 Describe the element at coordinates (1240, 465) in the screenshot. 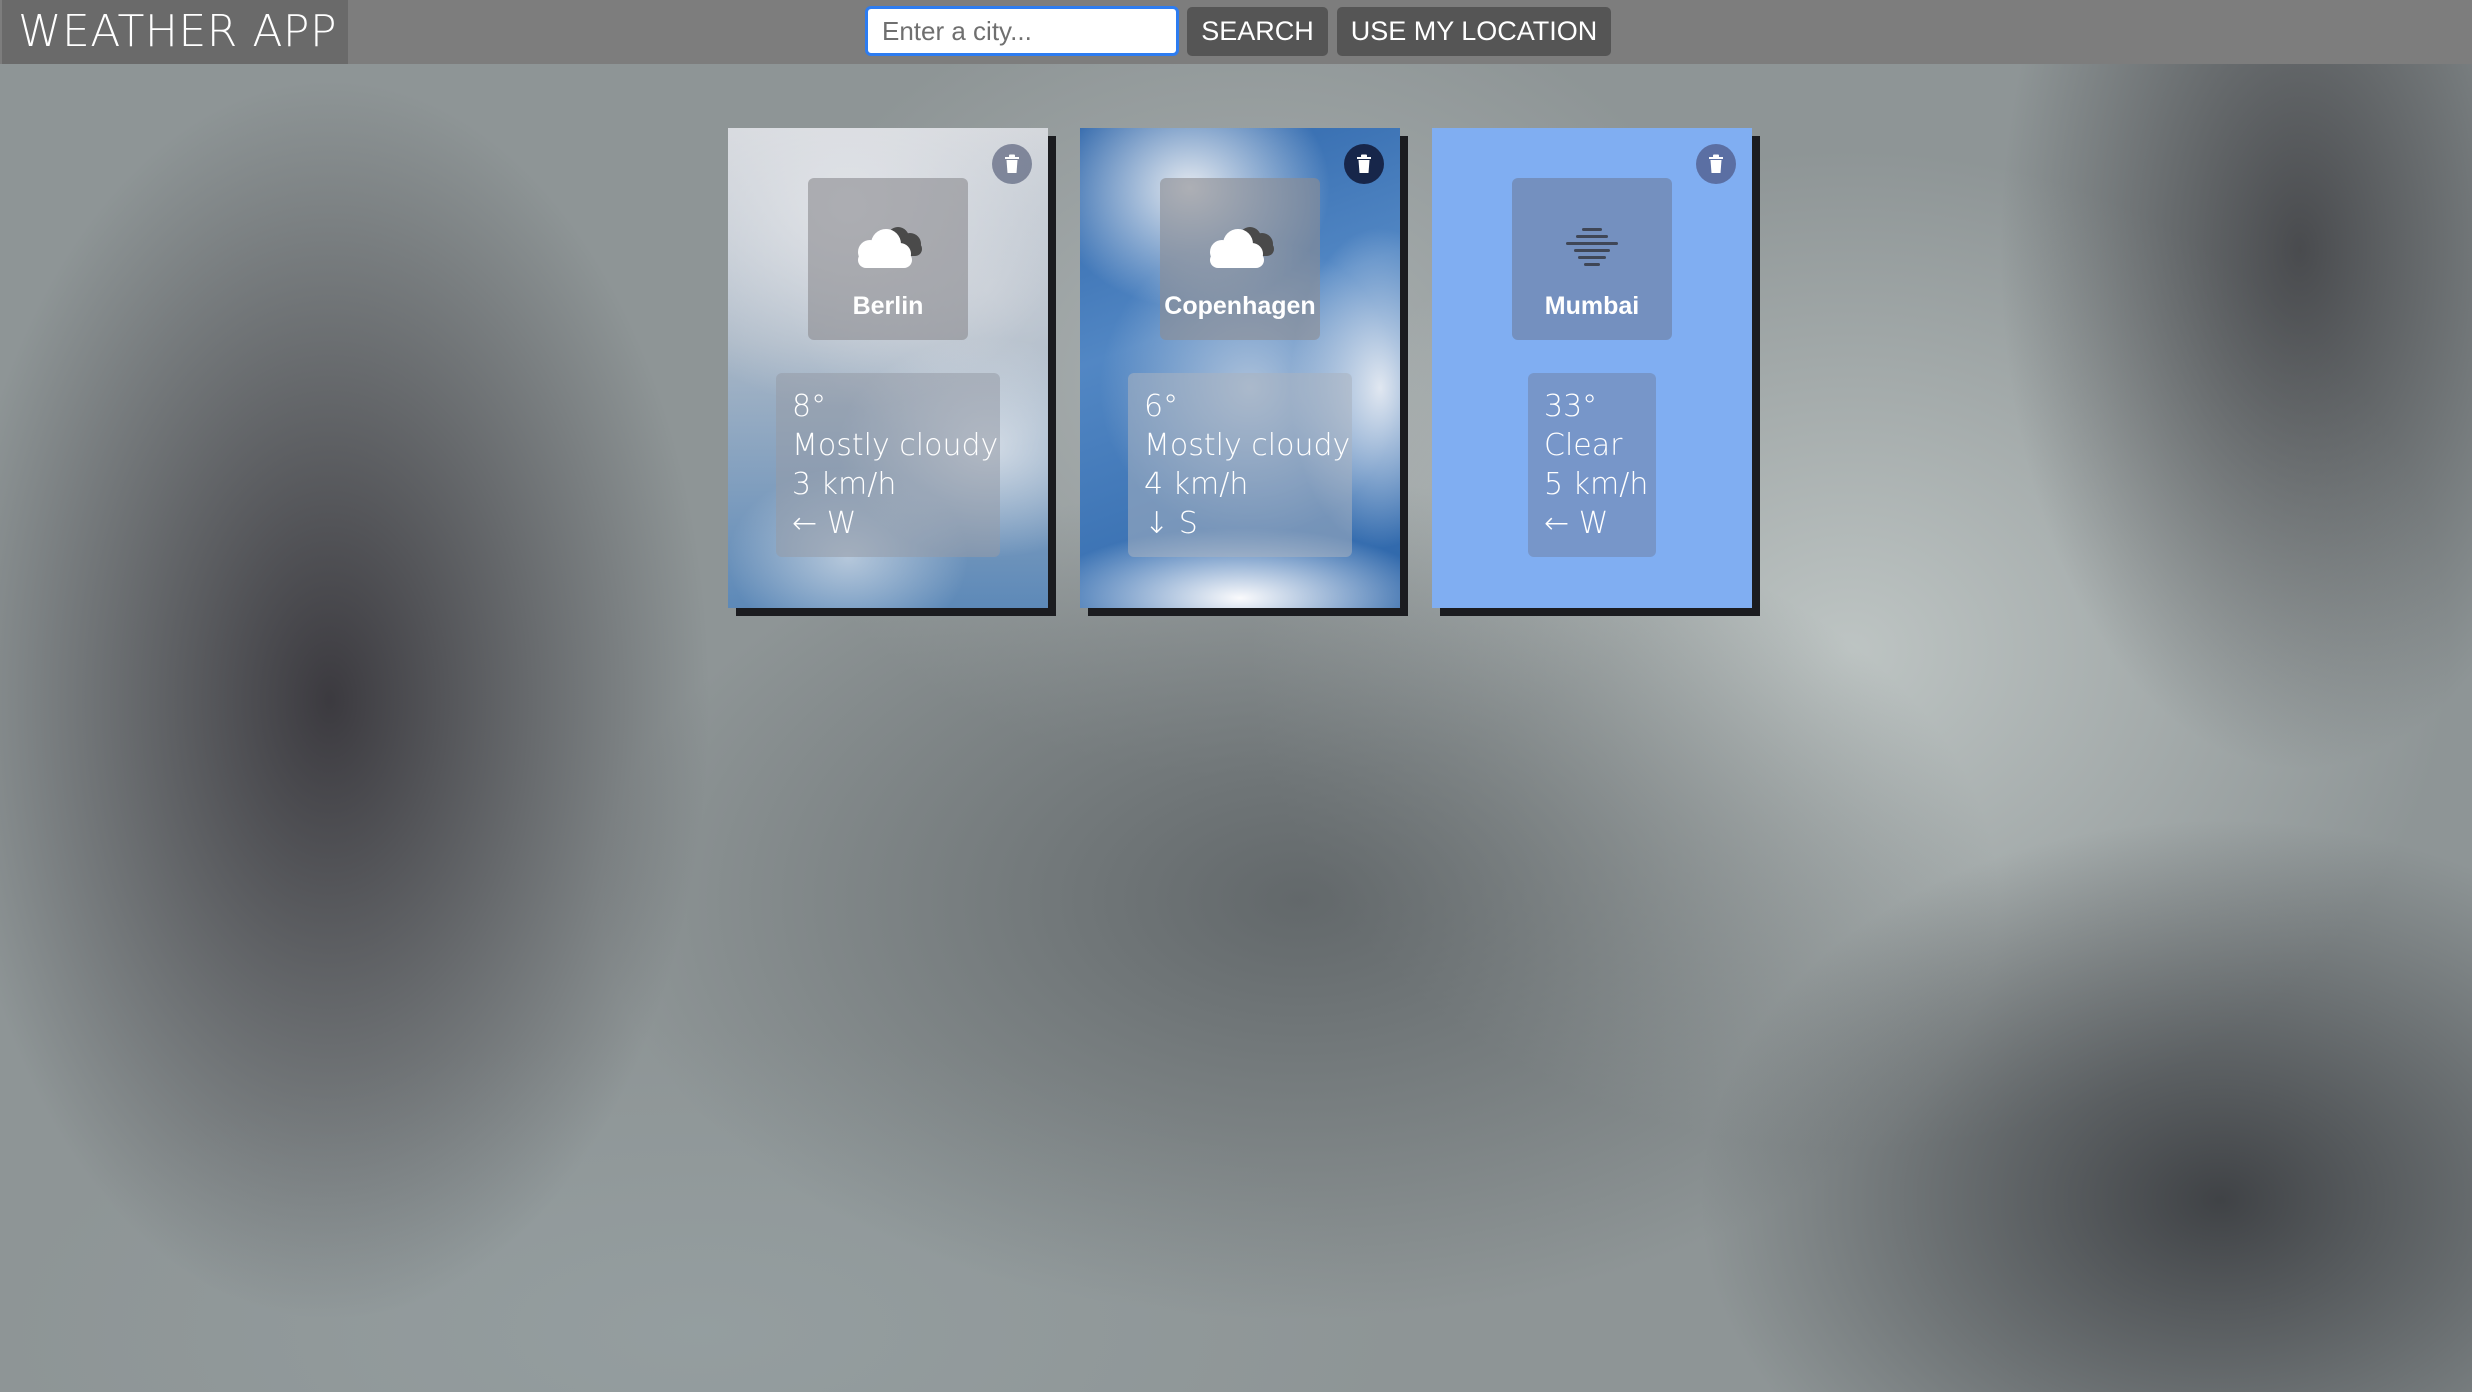

I see `weather-details: 6° Mostly cloudy 4 km/h ↓ S` at that location.